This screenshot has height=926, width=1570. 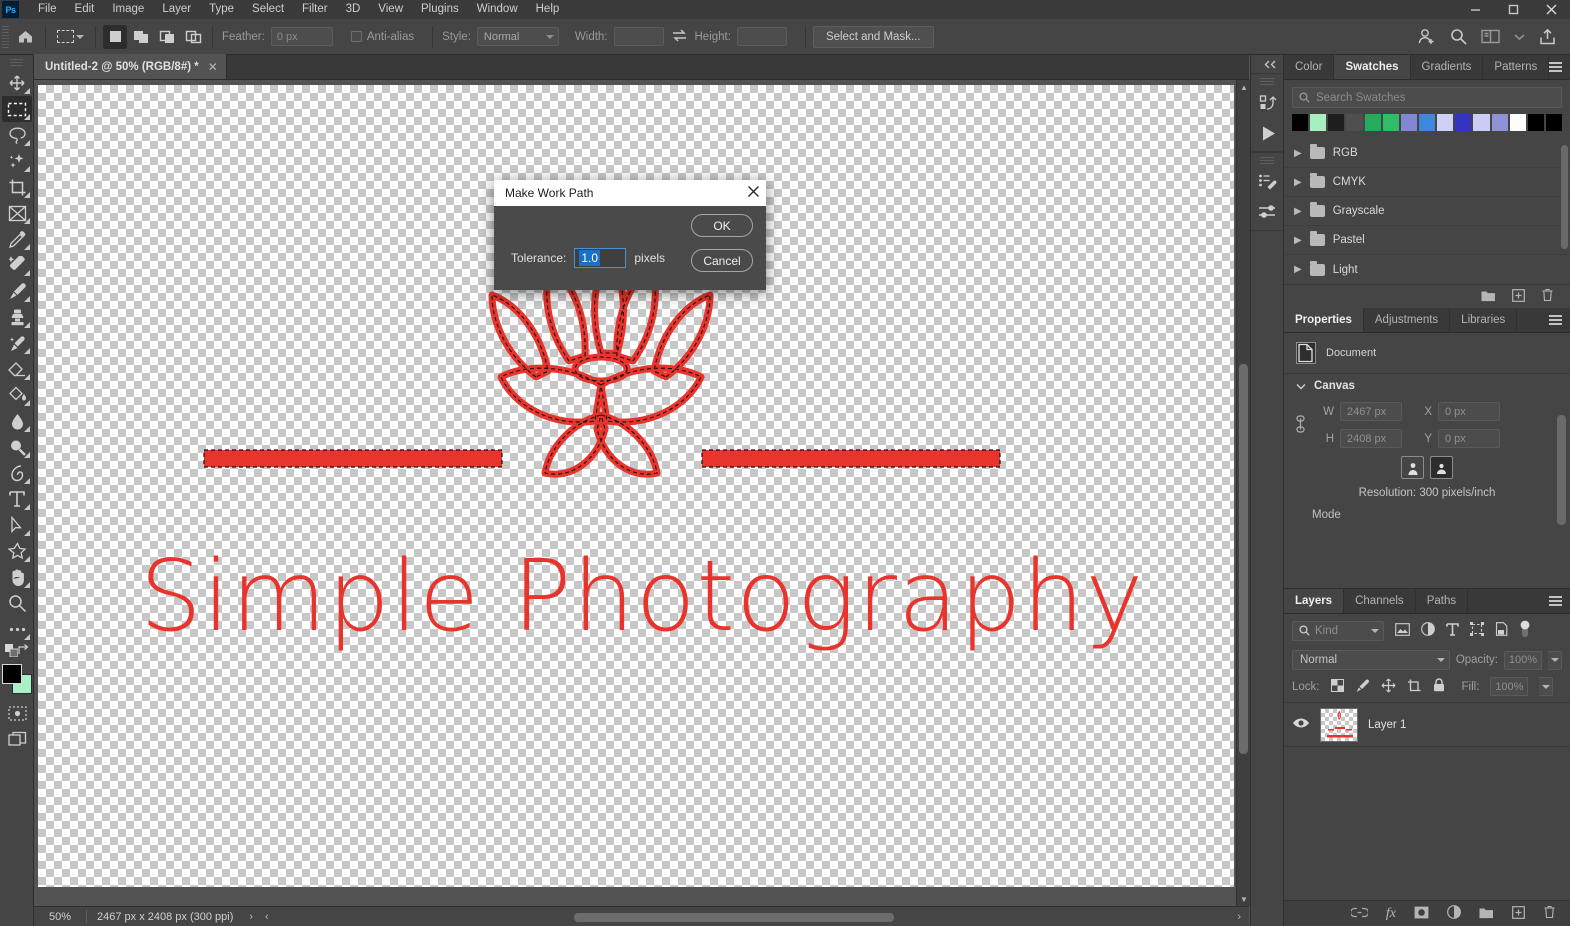 I want to click on home-icon, so click(x=25, y=37).